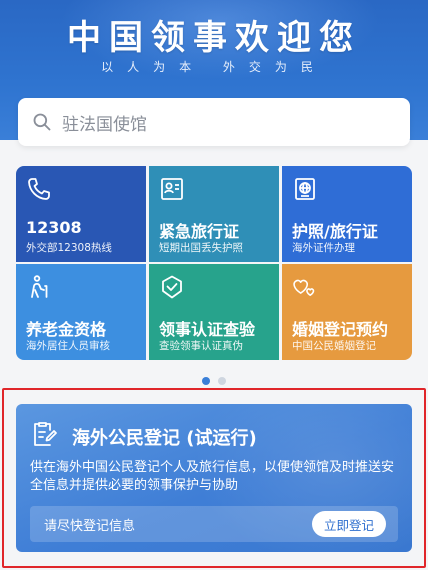  I want to click on pager-dot, so click(222, 381).